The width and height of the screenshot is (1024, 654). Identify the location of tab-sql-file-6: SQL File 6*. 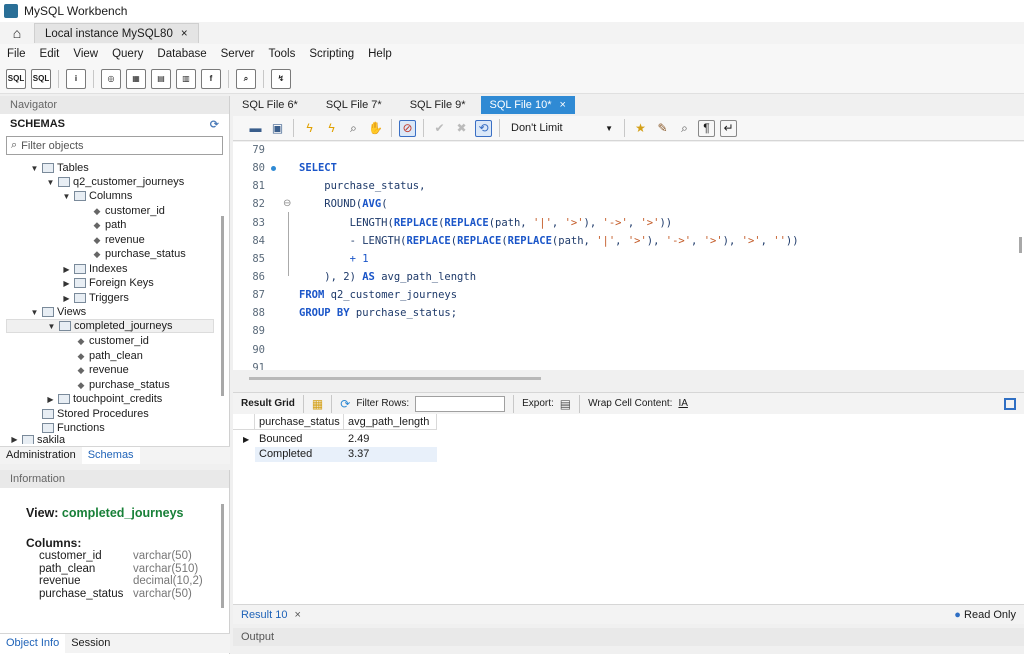
(270, 105).